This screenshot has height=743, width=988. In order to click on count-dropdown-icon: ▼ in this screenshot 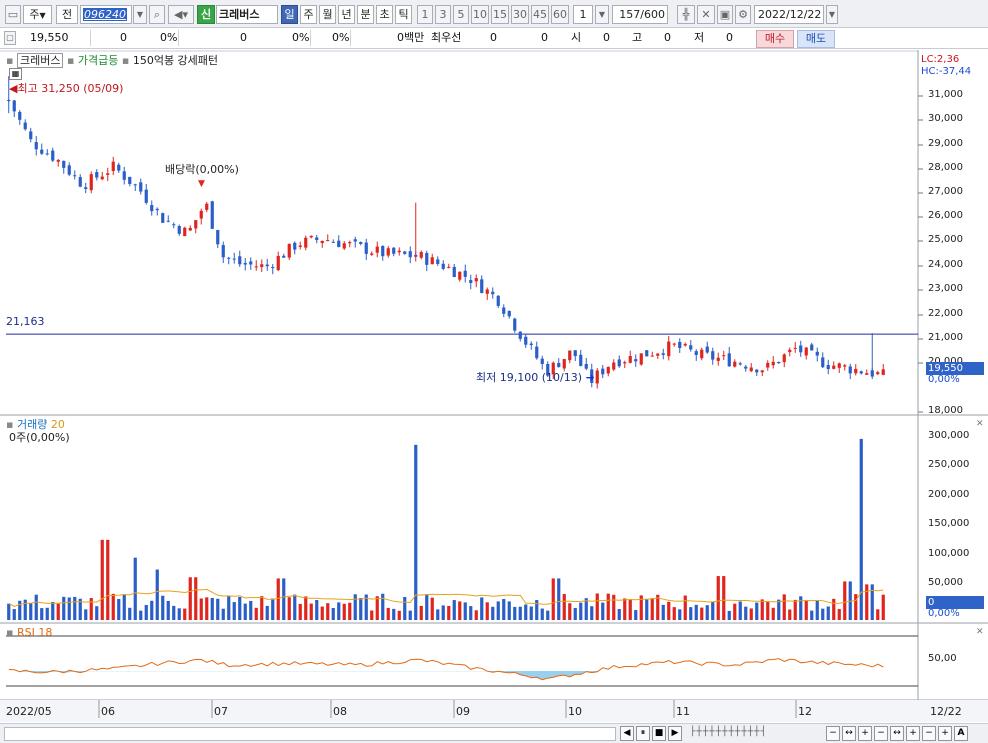, I will do `click(602, 14)`.